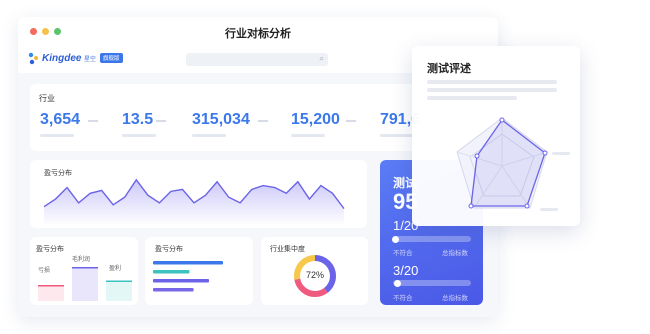  I want to click on title-bar: 行业对标分析, so click(258, 31).